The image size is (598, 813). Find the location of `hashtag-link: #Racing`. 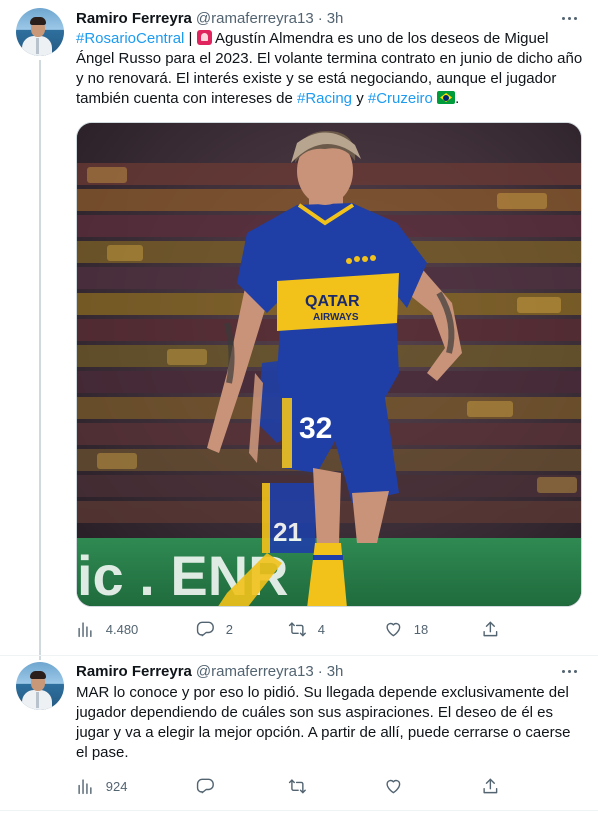

hashtag-link: #Racing is located at coordinates (324, 98).